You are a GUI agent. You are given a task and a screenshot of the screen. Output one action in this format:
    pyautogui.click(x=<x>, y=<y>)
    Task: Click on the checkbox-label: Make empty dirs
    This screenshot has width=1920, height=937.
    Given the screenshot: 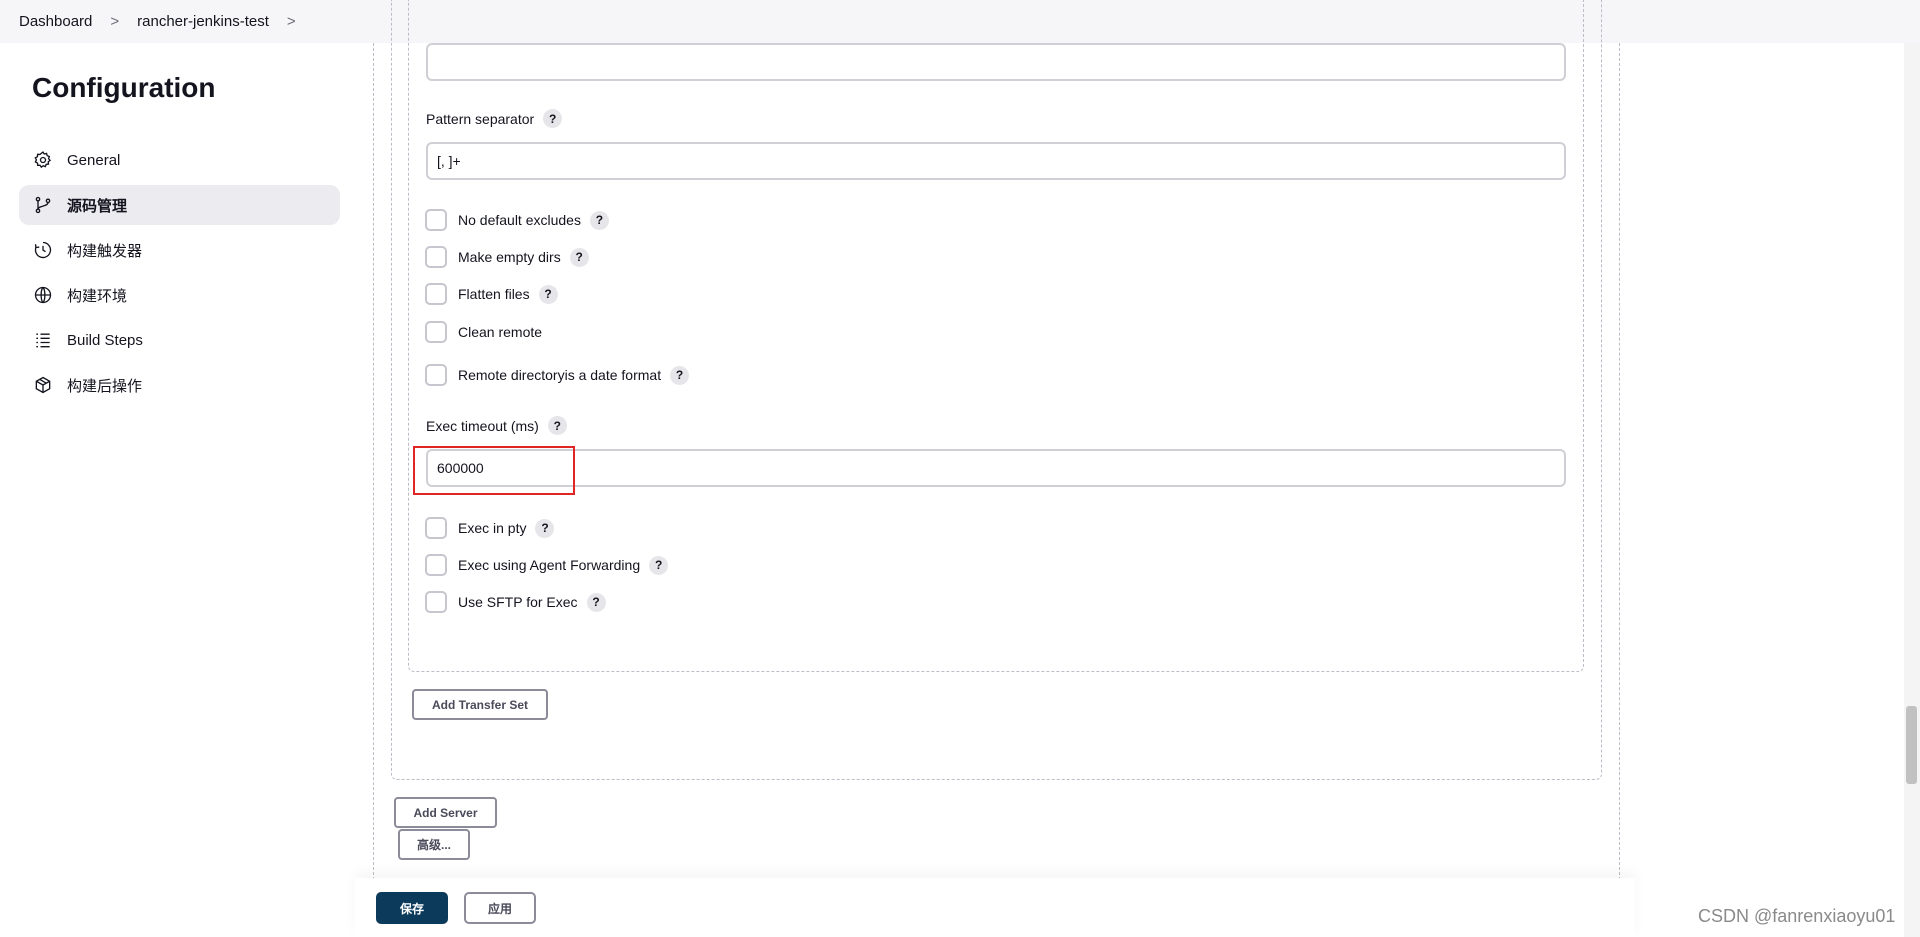 What is the action you would take?
    pyautogui.click(x=509, y=257)
    